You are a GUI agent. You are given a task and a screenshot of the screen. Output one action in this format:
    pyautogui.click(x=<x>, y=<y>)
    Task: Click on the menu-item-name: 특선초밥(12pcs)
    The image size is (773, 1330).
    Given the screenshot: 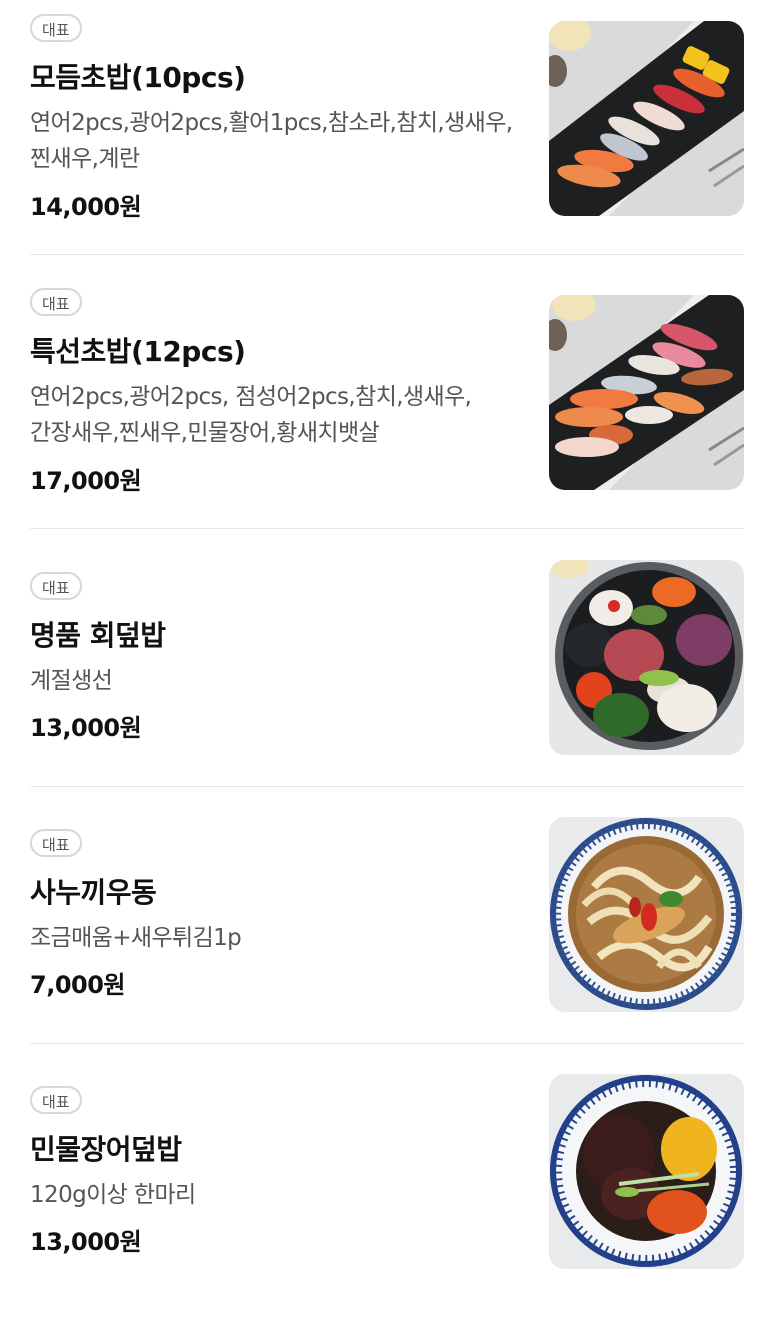 What is the action you would take?
    pyautogui.click(x=138, y=351)
    